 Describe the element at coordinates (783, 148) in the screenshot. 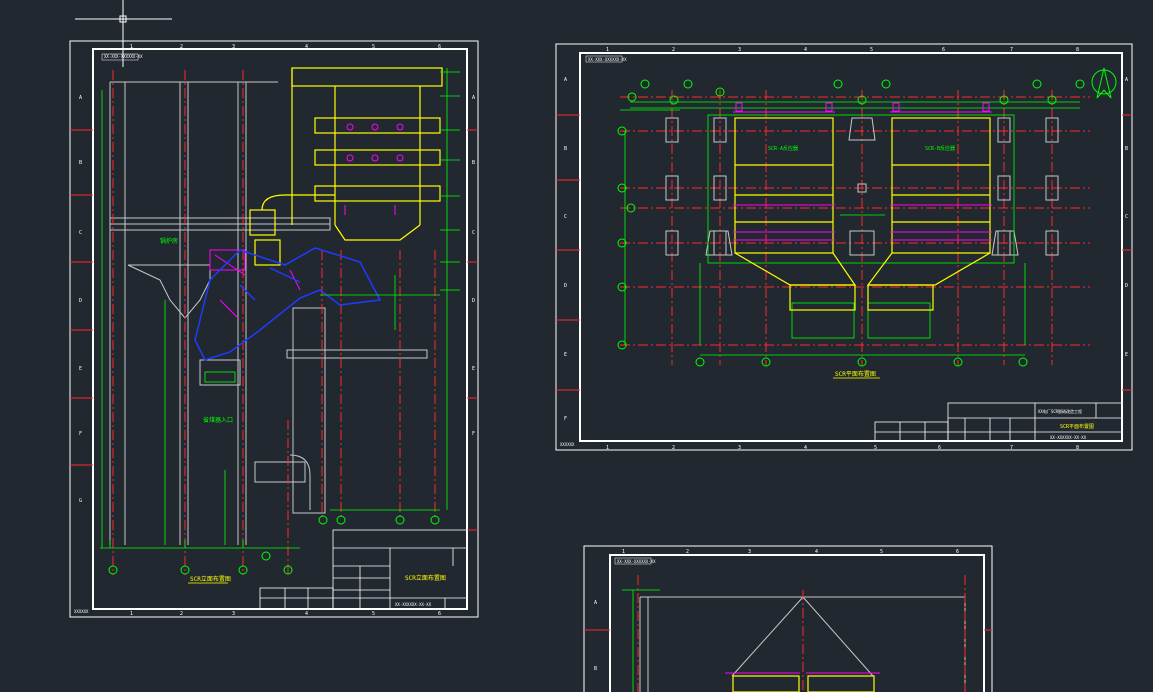

I see `reactor-a-label: SCR-A反应器` at that location.